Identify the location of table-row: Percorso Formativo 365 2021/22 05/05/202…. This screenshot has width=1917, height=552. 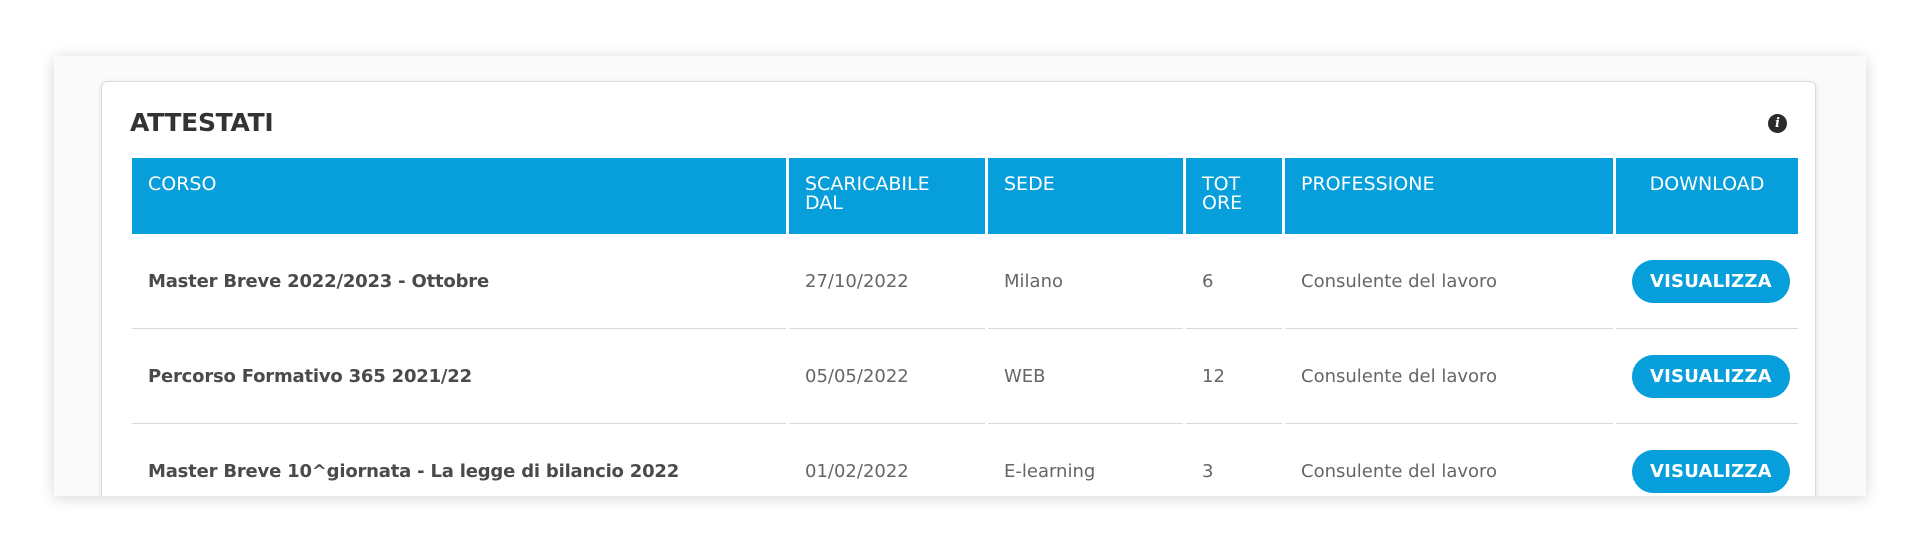
(965, 376).